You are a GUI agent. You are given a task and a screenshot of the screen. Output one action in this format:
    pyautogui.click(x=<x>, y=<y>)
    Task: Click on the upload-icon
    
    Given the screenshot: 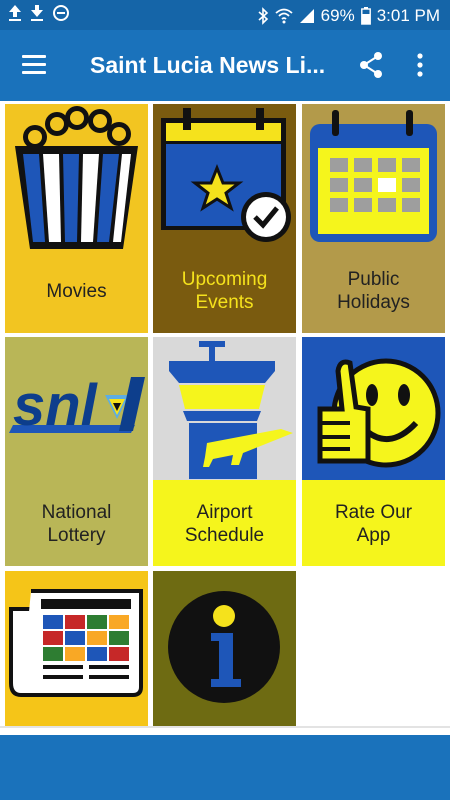 What is the action you would take?
    pyautogui.click(x=15, y=13)
    